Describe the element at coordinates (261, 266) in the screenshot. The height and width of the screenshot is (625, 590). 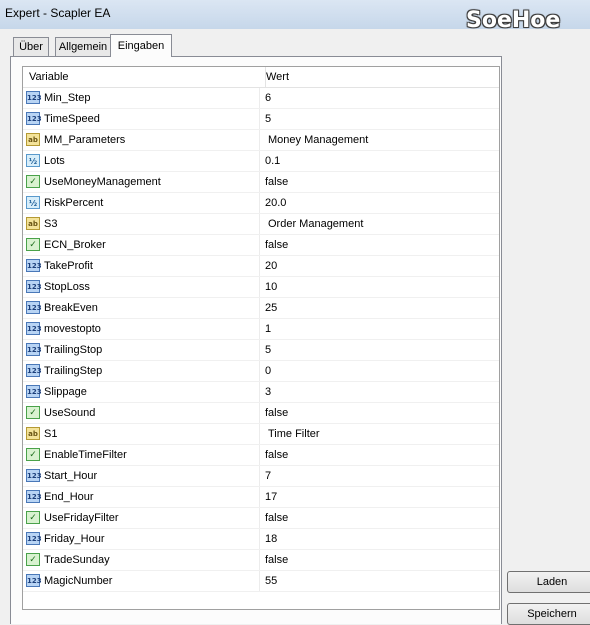
I see `table-row: 123 TakeProfit 20` at that location.